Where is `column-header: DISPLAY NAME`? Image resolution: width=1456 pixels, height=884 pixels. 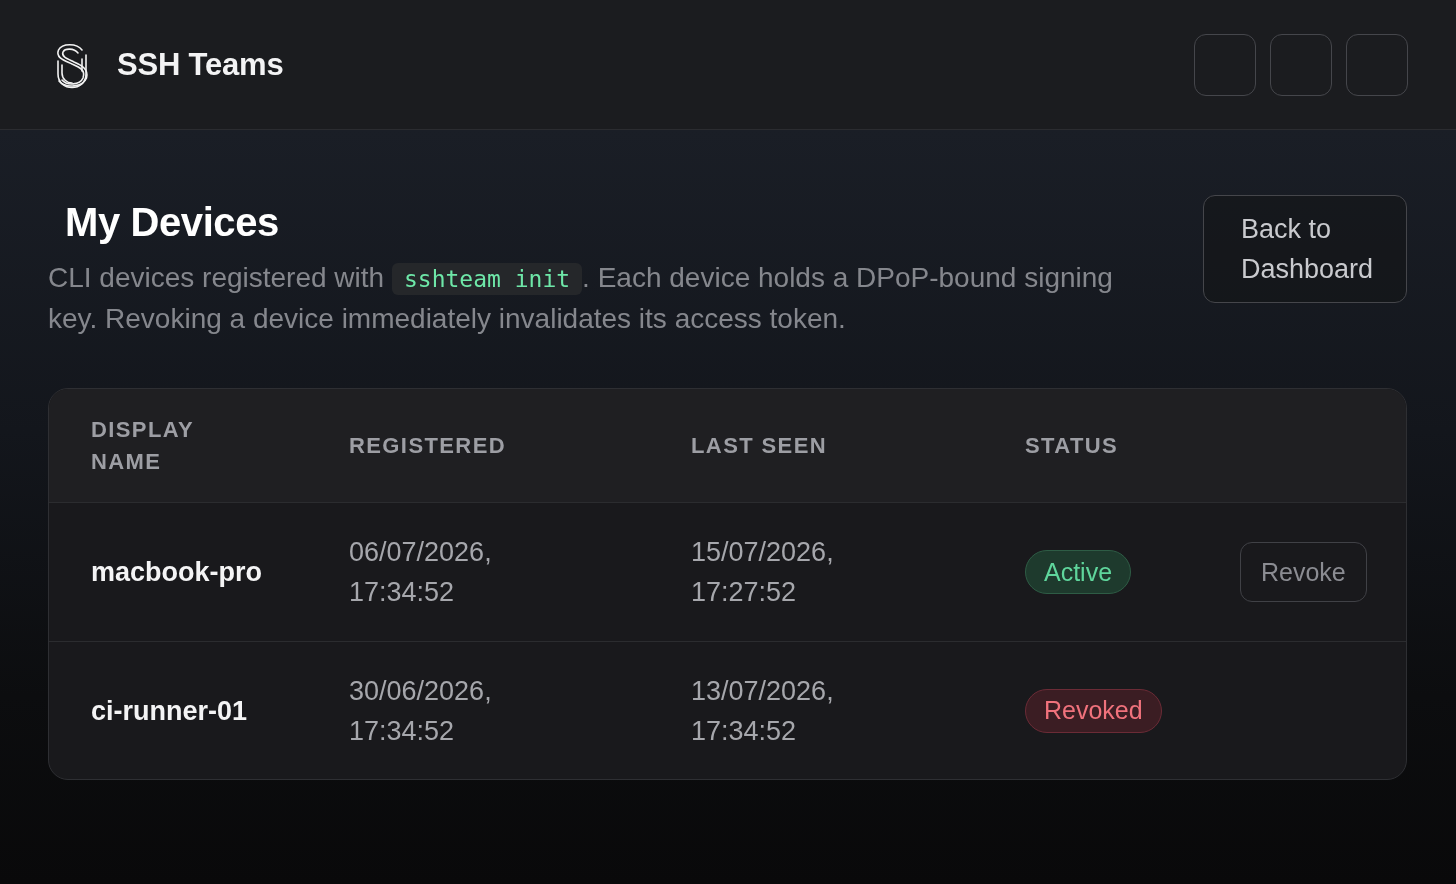 column-header: DISPLAY NAME is located at coordinates (143, 445).